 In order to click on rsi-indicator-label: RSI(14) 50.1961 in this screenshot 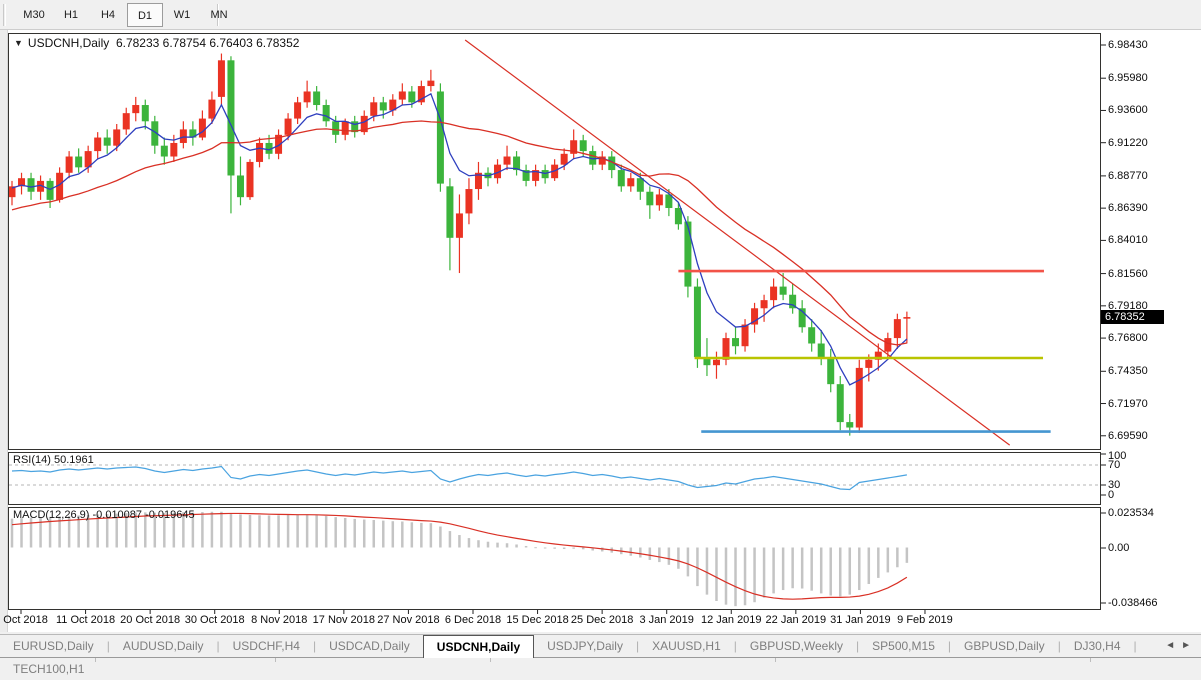, I will do `click(53, 460)`.